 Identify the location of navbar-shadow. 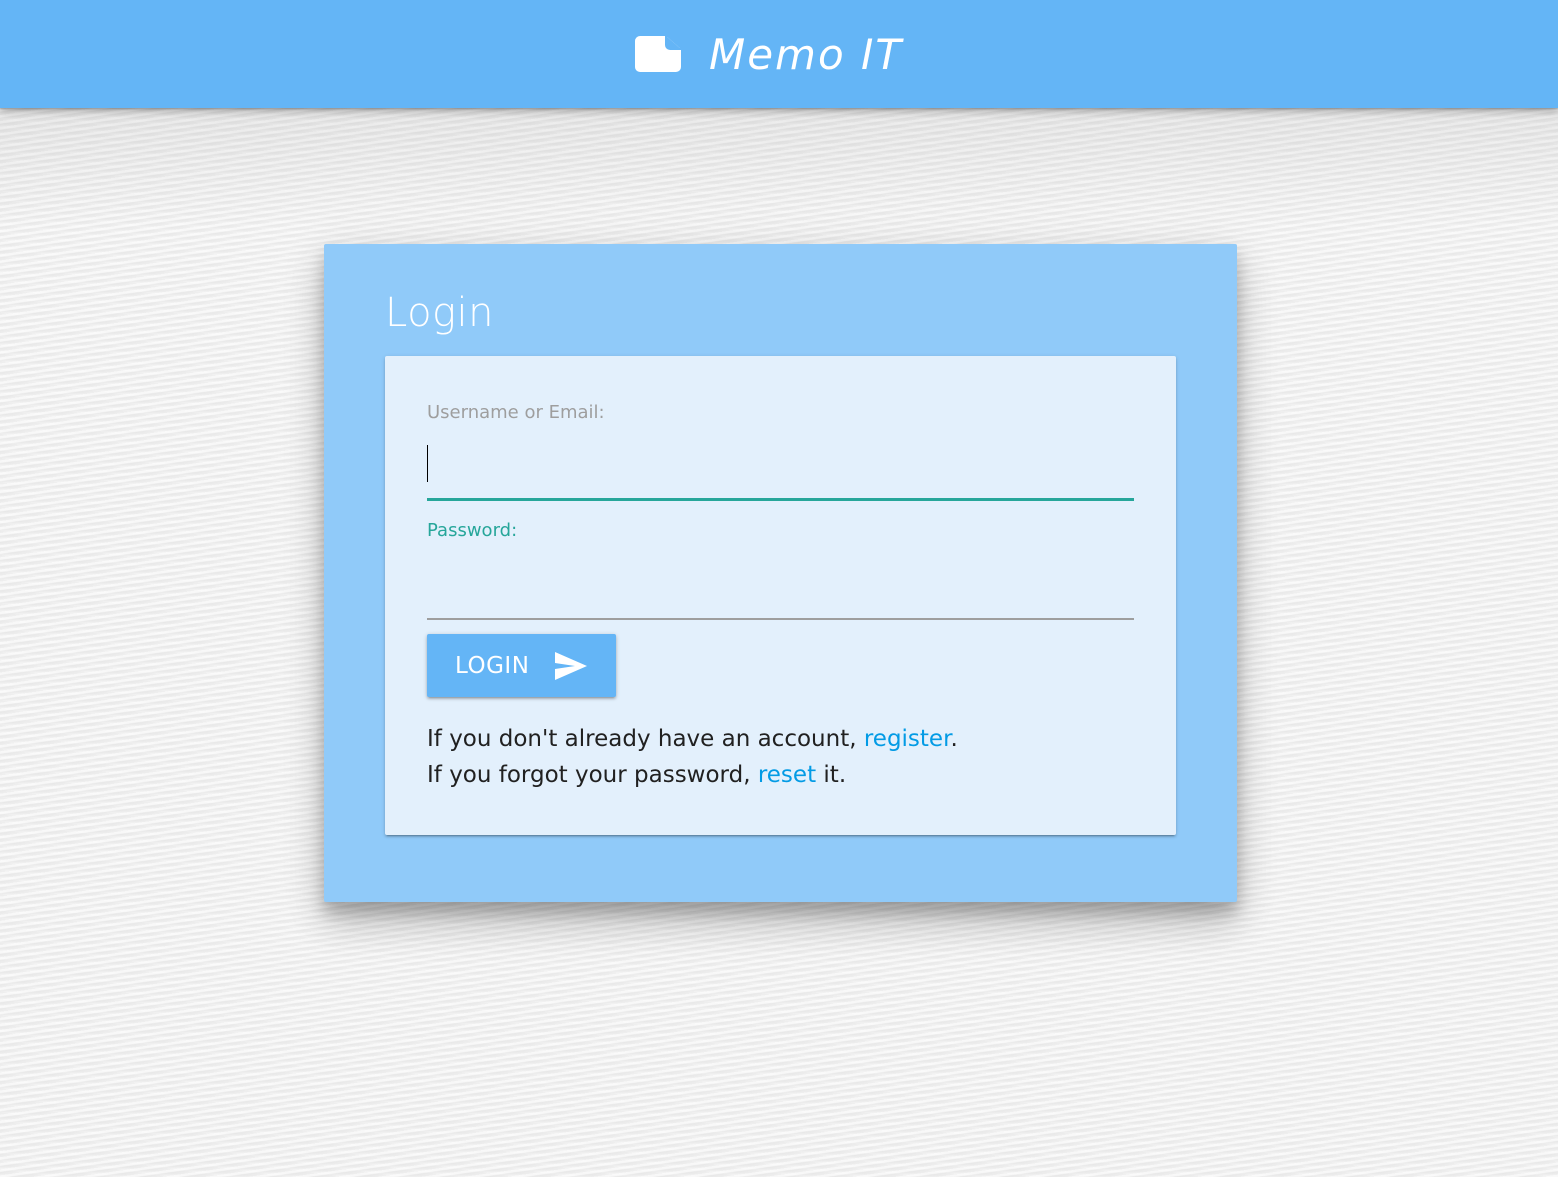
(779, 168).